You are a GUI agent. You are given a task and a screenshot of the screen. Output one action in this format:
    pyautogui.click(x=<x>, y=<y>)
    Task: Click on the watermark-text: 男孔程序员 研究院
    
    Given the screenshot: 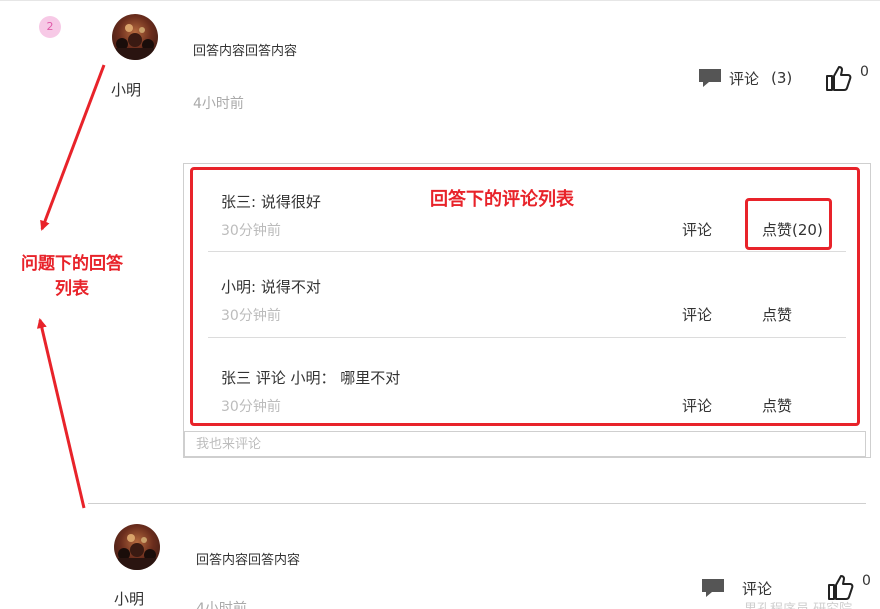 What is the action you would take?
    pyautogui.click(x=798, y=603)
    